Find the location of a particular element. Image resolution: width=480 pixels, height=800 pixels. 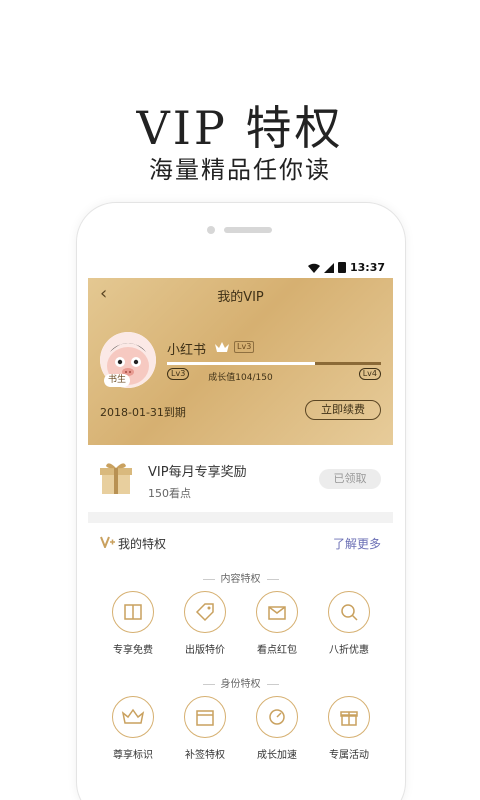

status-bar: 13:37 is located at coordinates (240, 268).